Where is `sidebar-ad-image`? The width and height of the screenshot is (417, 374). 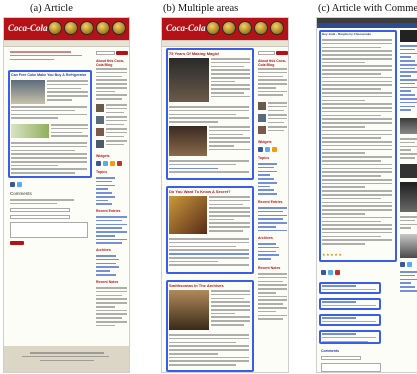 sidebar-ad-image is located at coordinates (408, 197).